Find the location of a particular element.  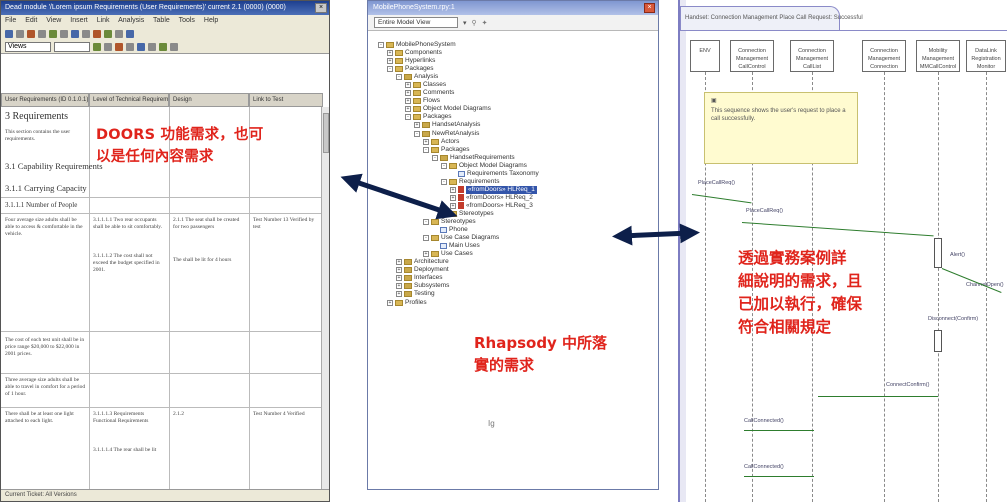

paste-icon is located at coordinates (53, 33).